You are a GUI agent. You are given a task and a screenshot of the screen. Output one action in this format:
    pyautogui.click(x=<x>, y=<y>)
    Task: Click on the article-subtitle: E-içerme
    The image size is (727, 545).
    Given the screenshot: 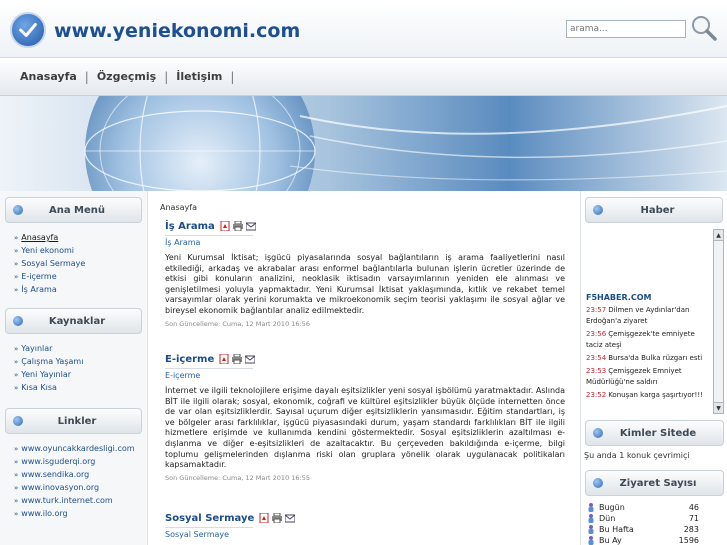 What is the action you would take?
    pyautogui.click(x=209, y=374)
    